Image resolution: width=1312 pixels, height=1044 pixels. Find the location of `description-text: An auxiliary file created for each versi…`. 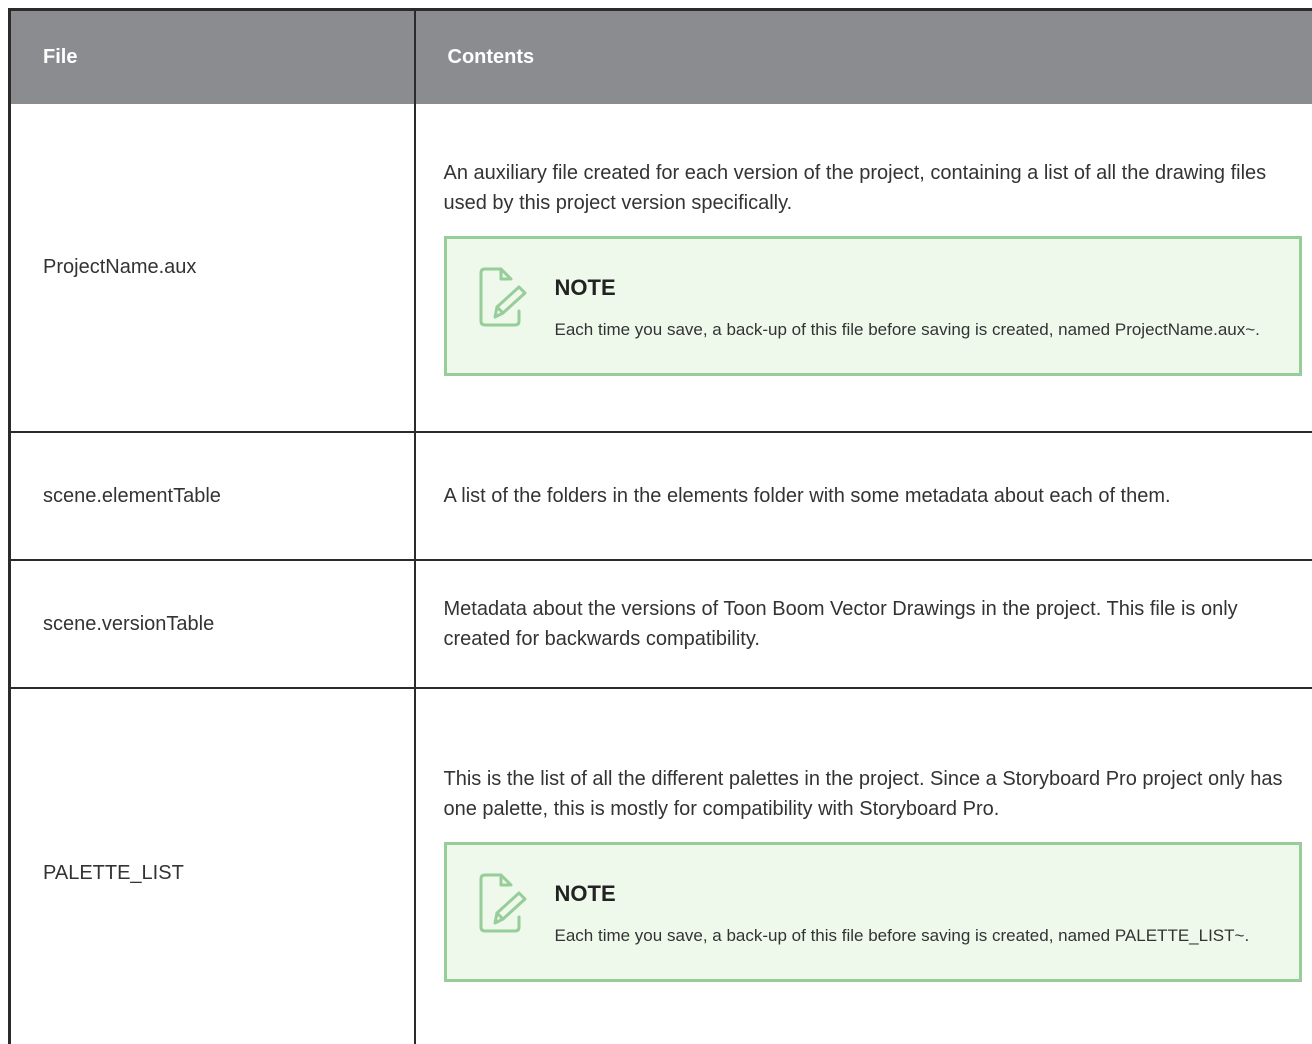

description-text: An auxiliary file created for each versi… is located at coordinates (855, 188).